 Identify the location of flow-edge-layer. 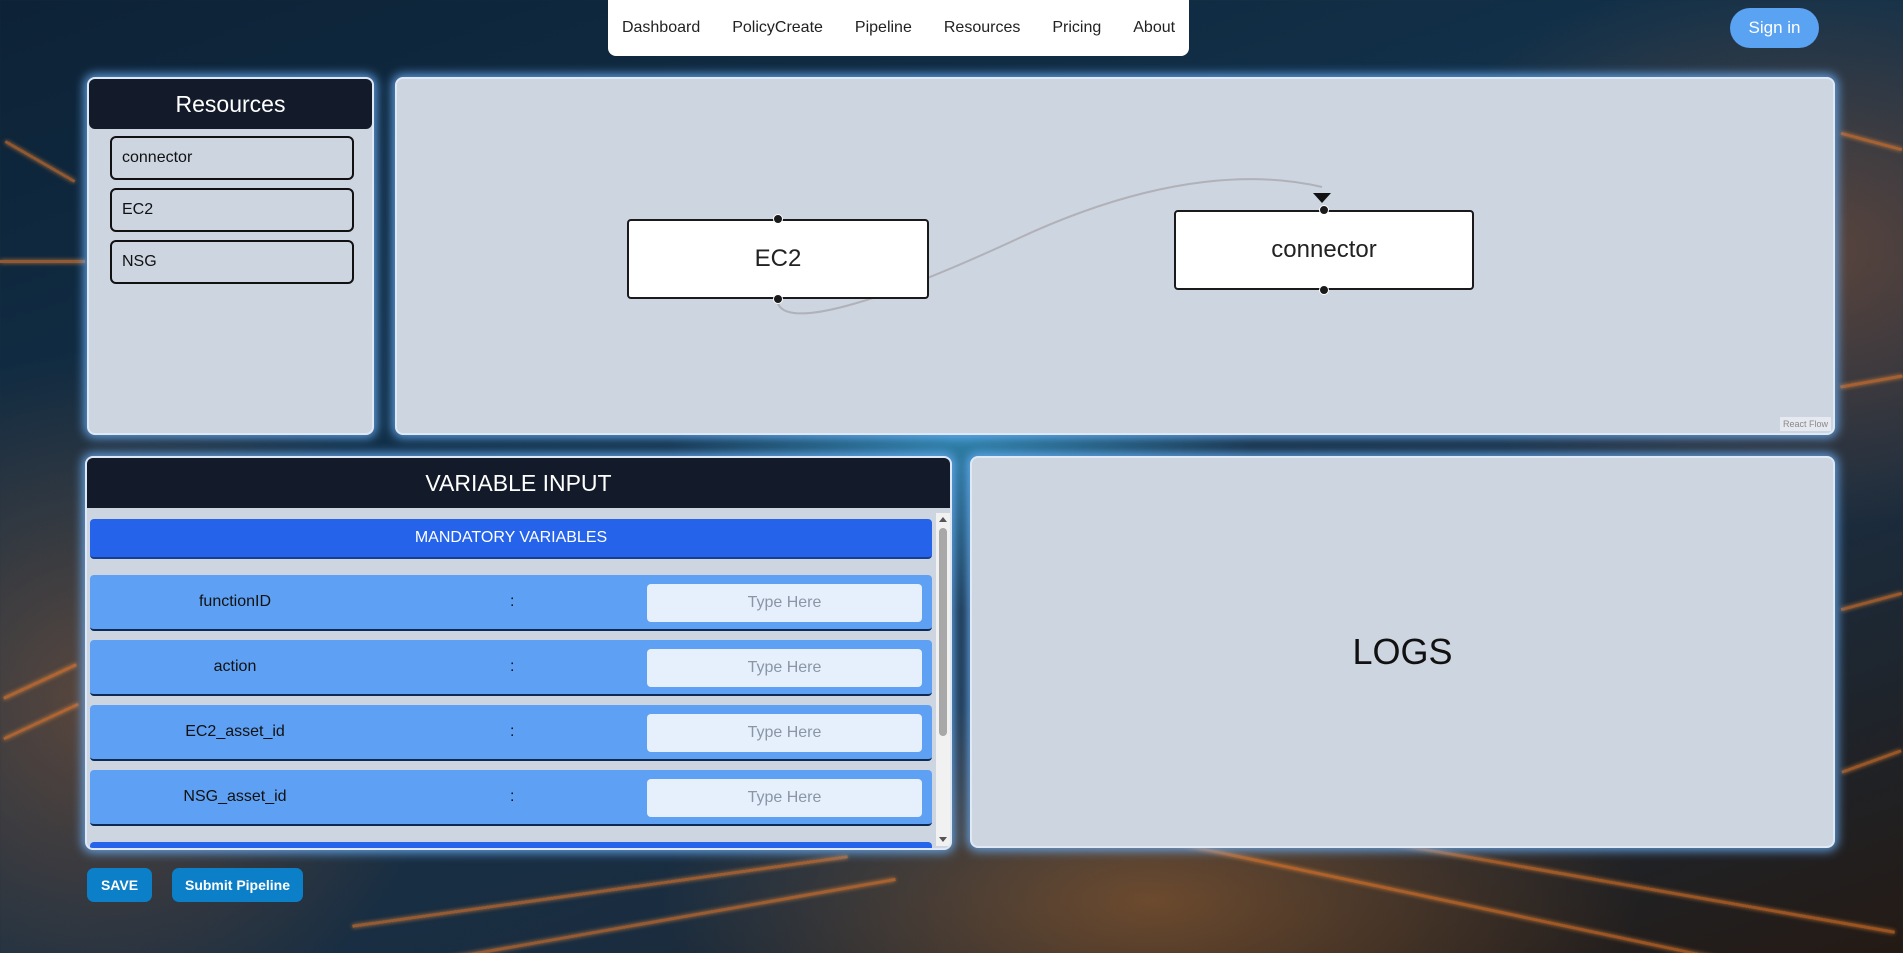
(1053, 246).